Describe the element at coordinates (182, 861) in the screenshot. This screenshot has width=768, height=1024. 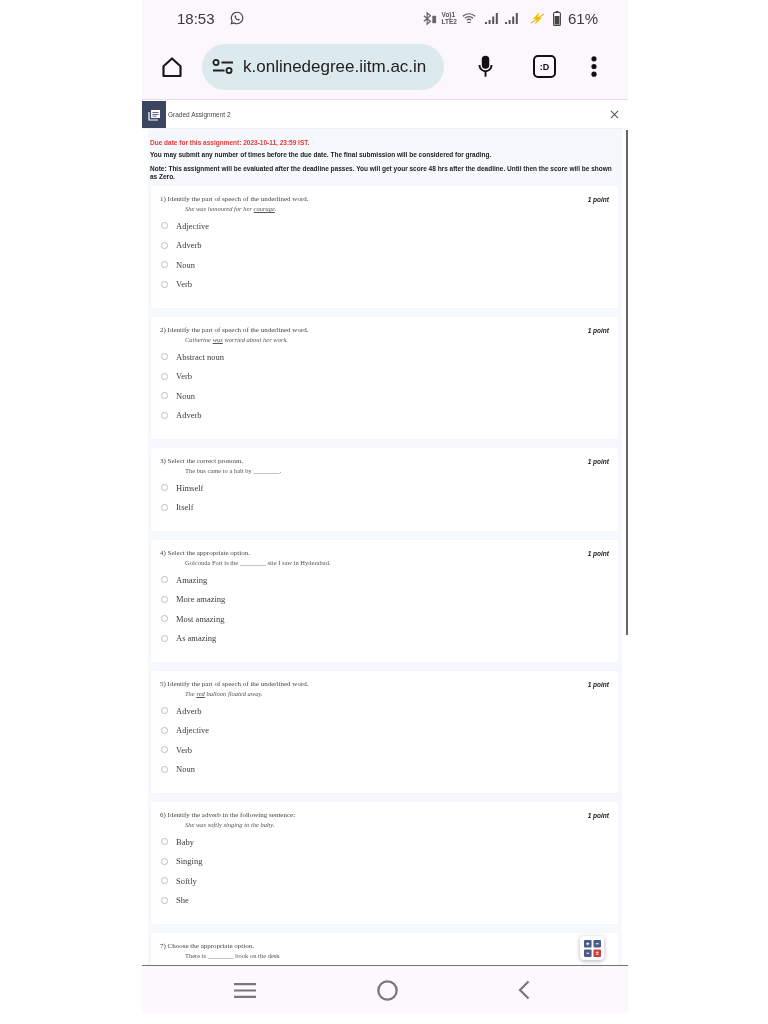
I see `answer-option: Singing` at that location.